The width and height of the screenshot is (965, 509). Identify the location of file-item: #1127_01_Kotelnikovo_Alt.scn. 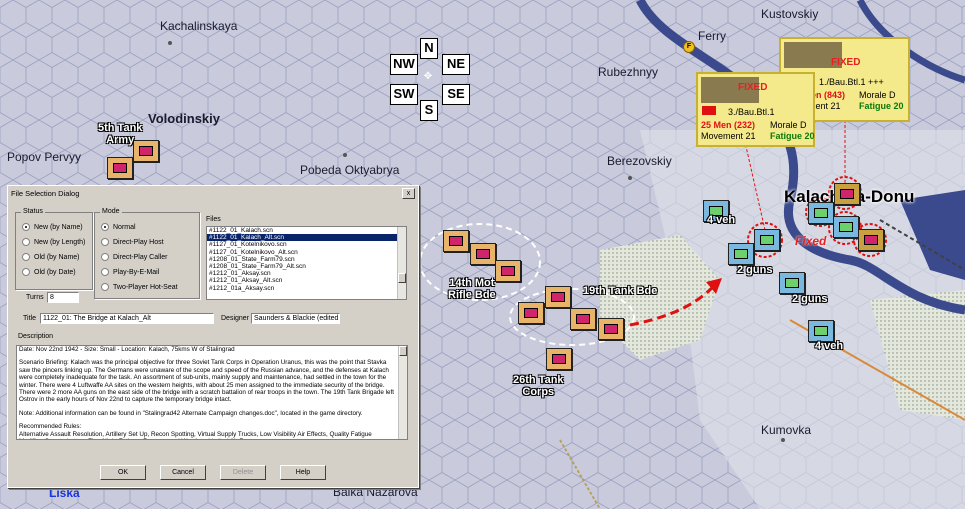
(306, 252).